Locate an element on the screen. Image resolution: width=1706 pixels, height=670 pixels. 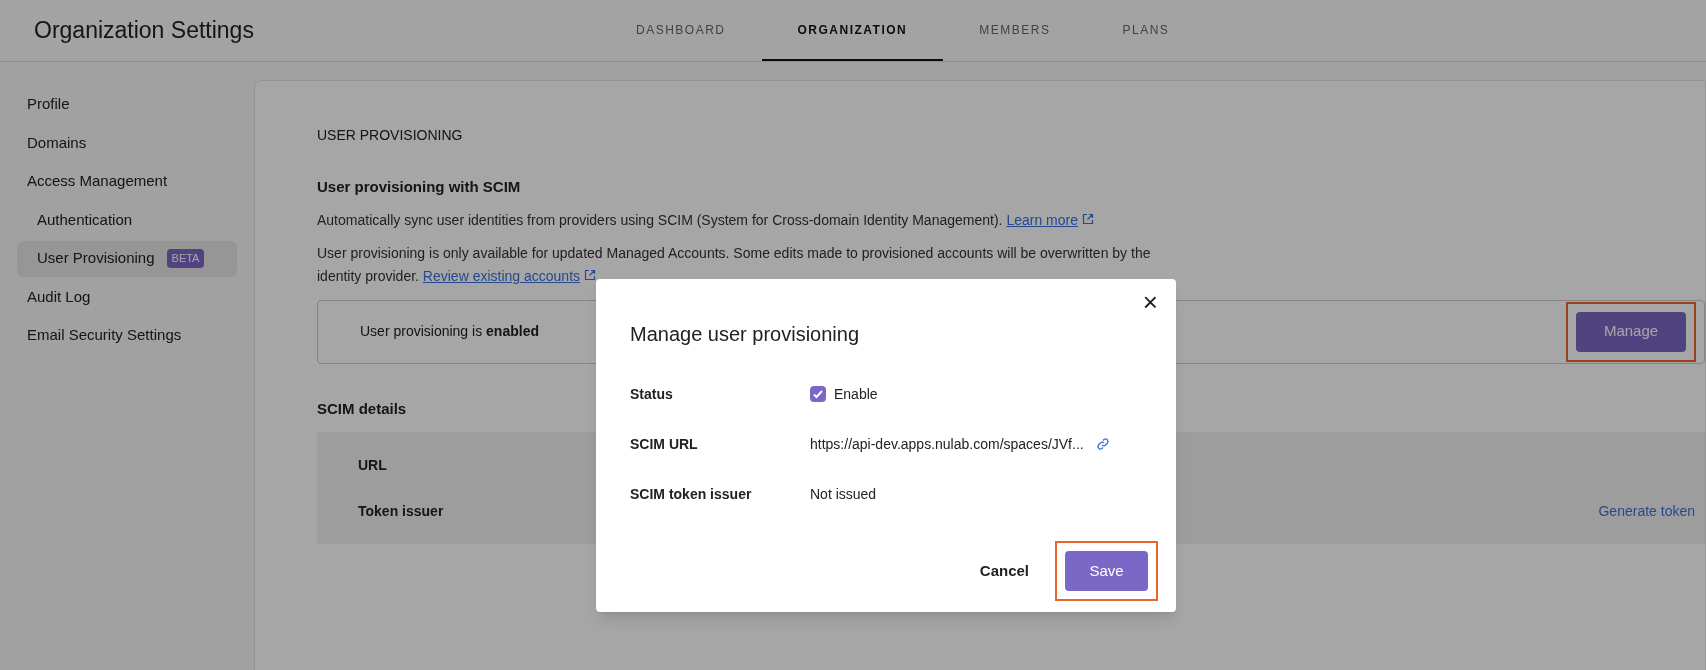
sidebar-item: User Provisioning BETA is located at coordinates (127, 258).